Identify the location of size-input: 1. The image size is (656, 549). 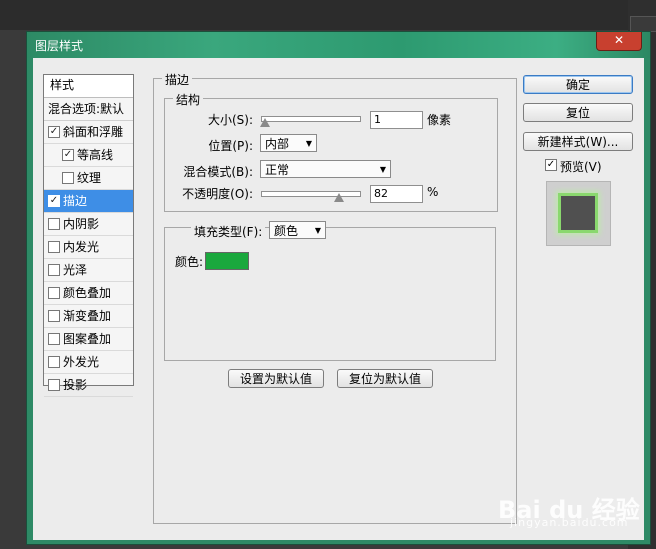
(396, 120).